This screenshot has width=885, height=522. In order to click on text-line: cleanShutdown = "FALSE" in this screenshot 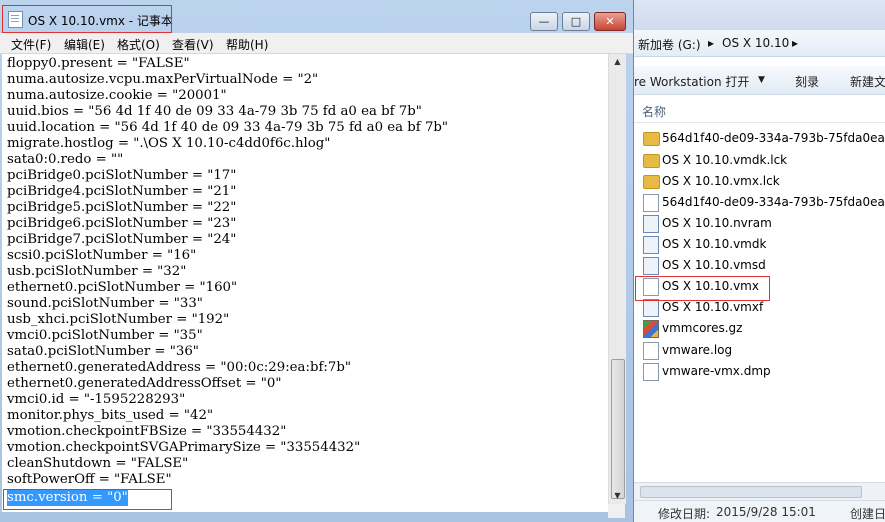, I will do `click(98, 463)`.